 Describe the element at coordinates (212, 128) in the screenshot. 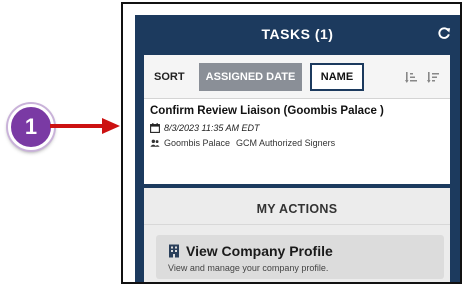

I see `task-date: 8/3/2023 11:35 AM EDT` at that location.